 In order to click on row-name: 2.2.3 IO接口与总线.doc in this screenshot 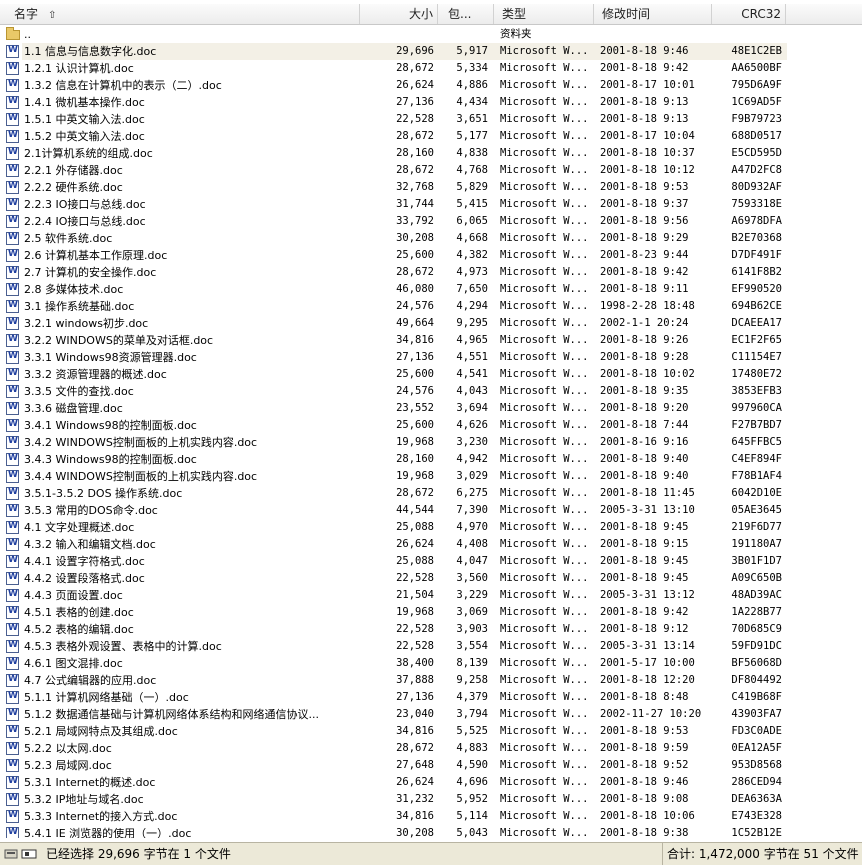, I will do `click(85, 204)`.